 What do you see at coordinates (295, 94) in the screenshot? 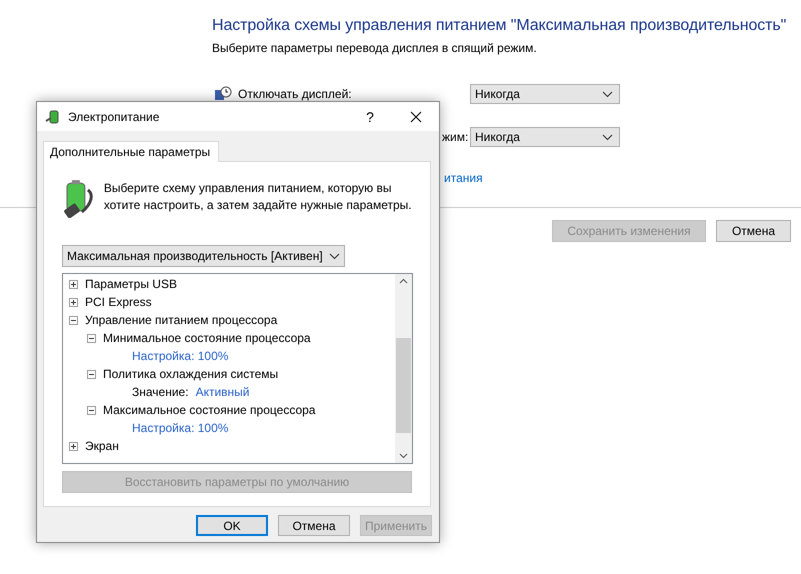
I see `setting-label: Отключать дисплей:` at bounding box center [295, 94].